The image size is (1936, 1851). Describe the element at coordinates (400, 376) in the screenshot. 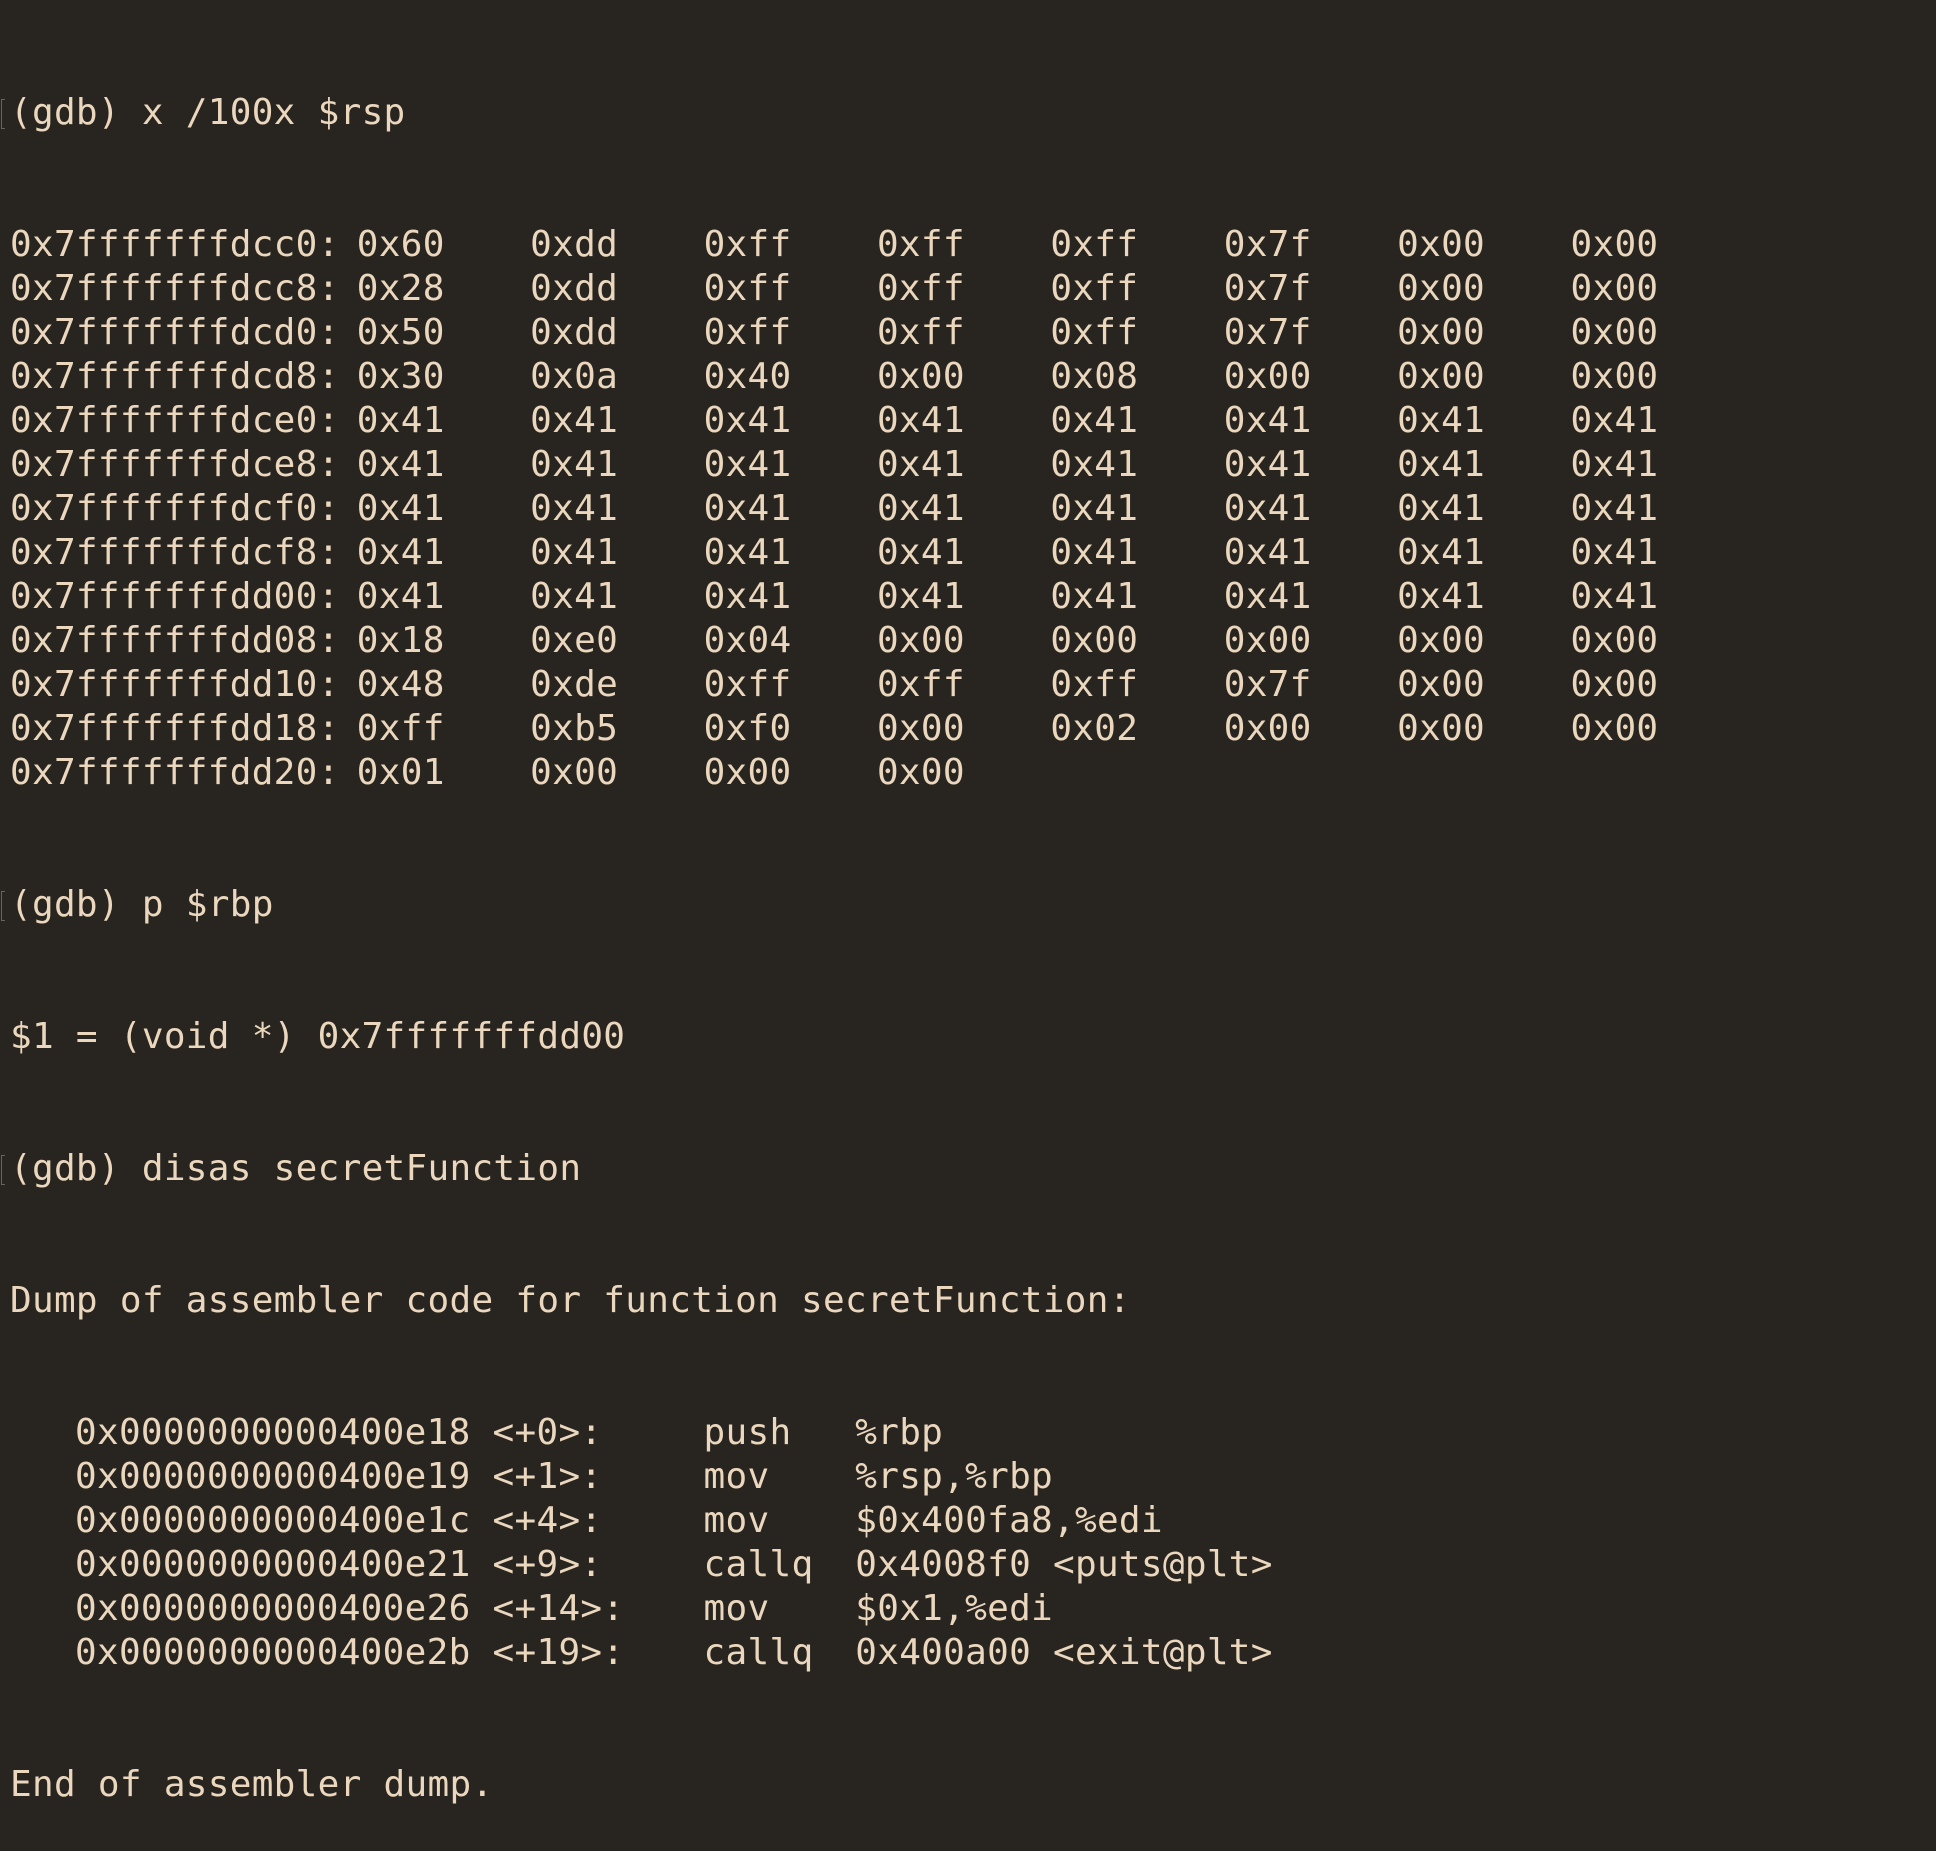

I see `memory-byte: 0x30` at that location.